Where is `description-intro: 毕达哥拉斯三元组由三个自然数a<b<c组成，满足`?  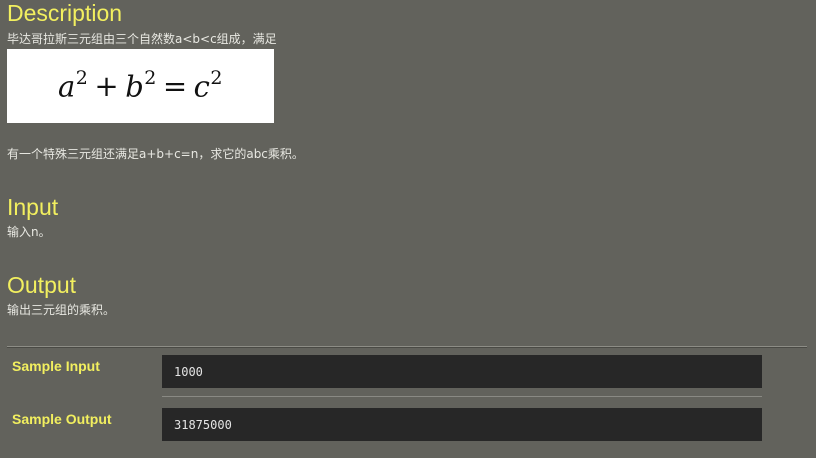 description-intro: 毕达哥拉斯三元组由三个自然数a<b<c组成，满足 is located at coordinates (142, 39).